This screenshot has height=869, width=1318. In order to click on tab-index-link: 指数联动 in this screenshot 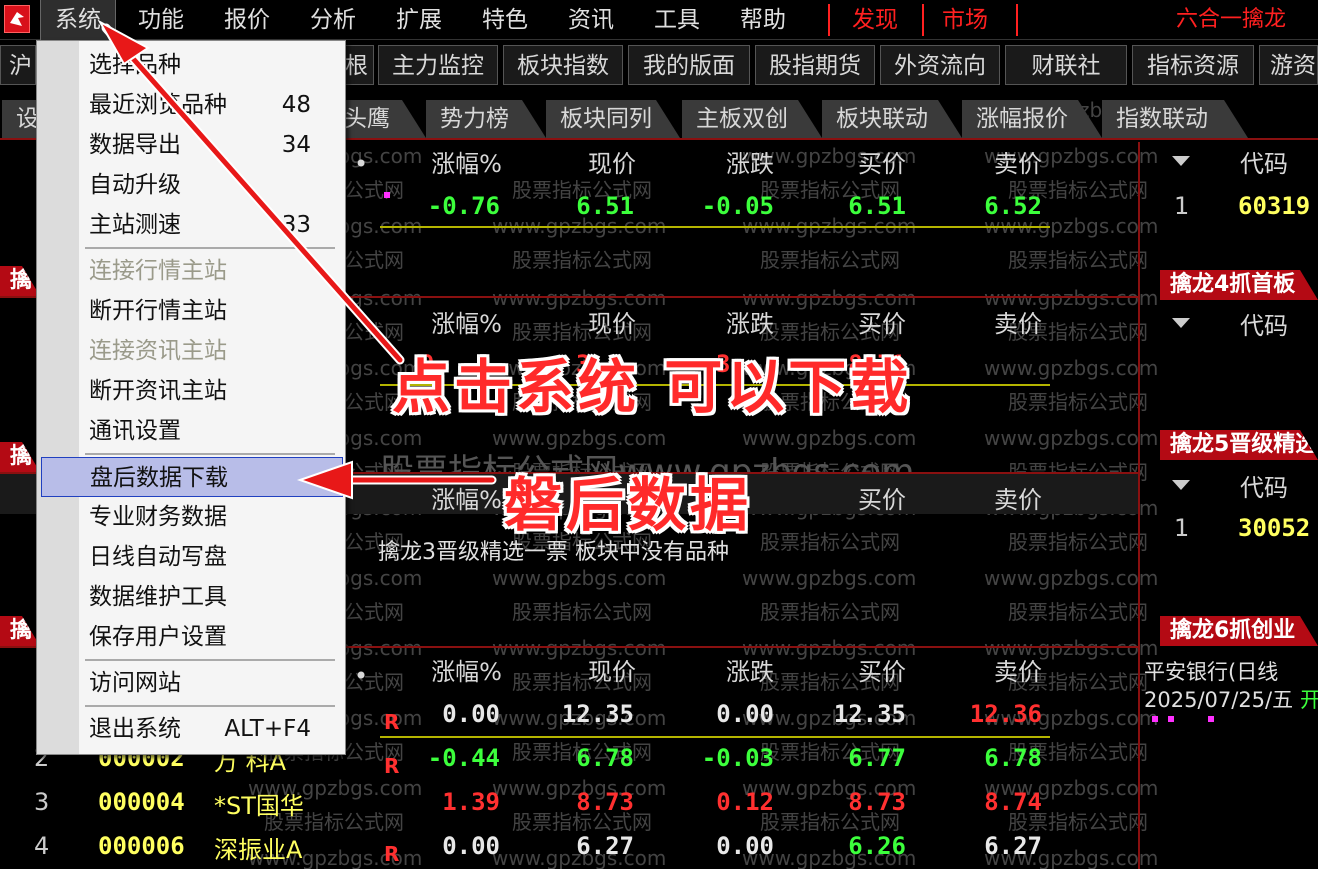, I will do `click(1175, 119)`.